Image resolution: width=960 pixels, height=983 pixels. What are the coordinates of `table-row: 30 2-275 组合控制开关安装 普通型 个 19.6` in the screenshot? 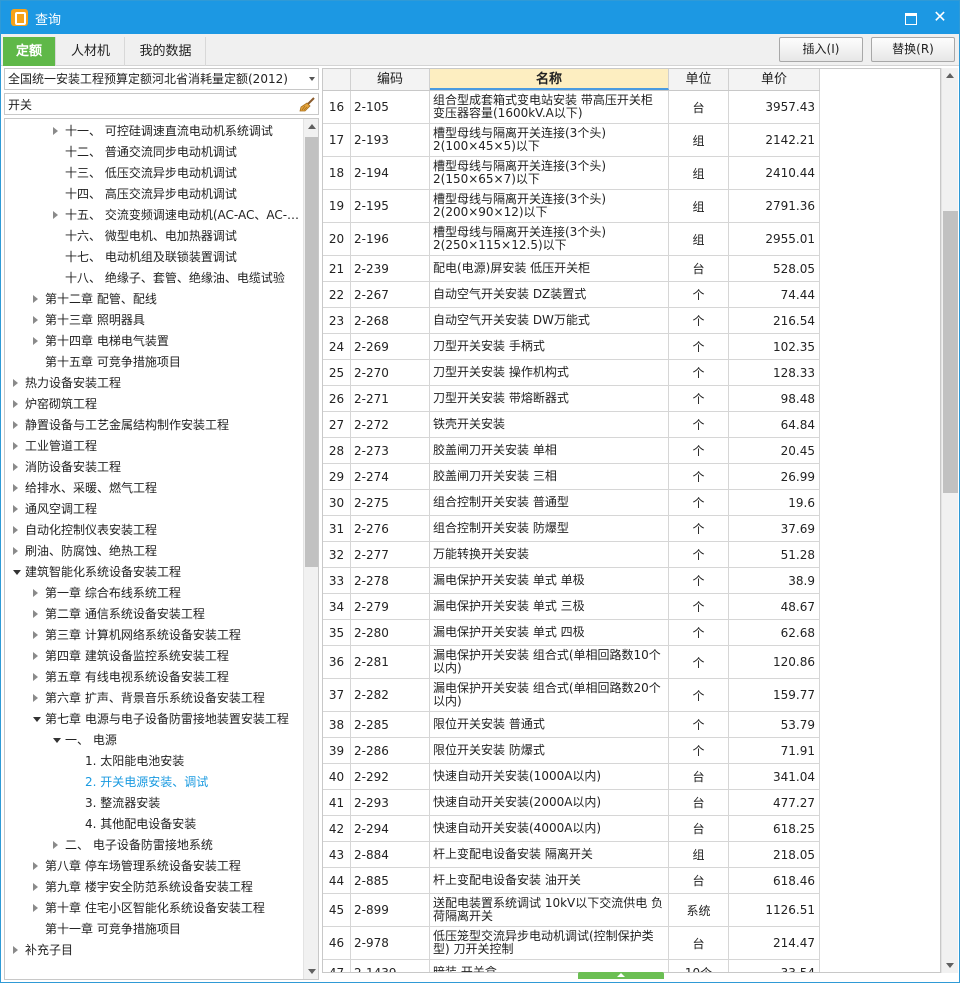 It's located at (571, 503).